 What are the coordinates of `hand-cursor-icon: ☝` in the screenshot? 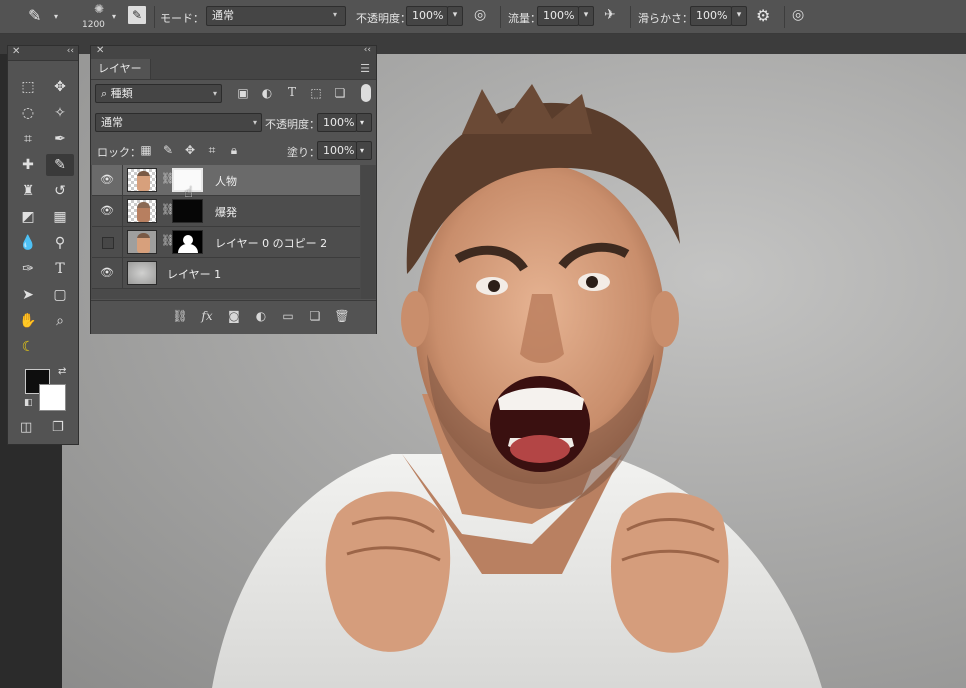 It's located at (189, 192).